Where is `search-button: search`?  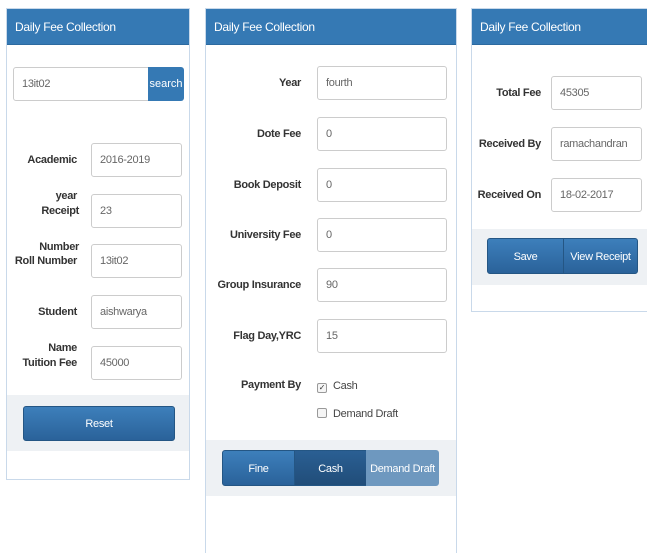 search-button: search is located at coordinates (166, 84).